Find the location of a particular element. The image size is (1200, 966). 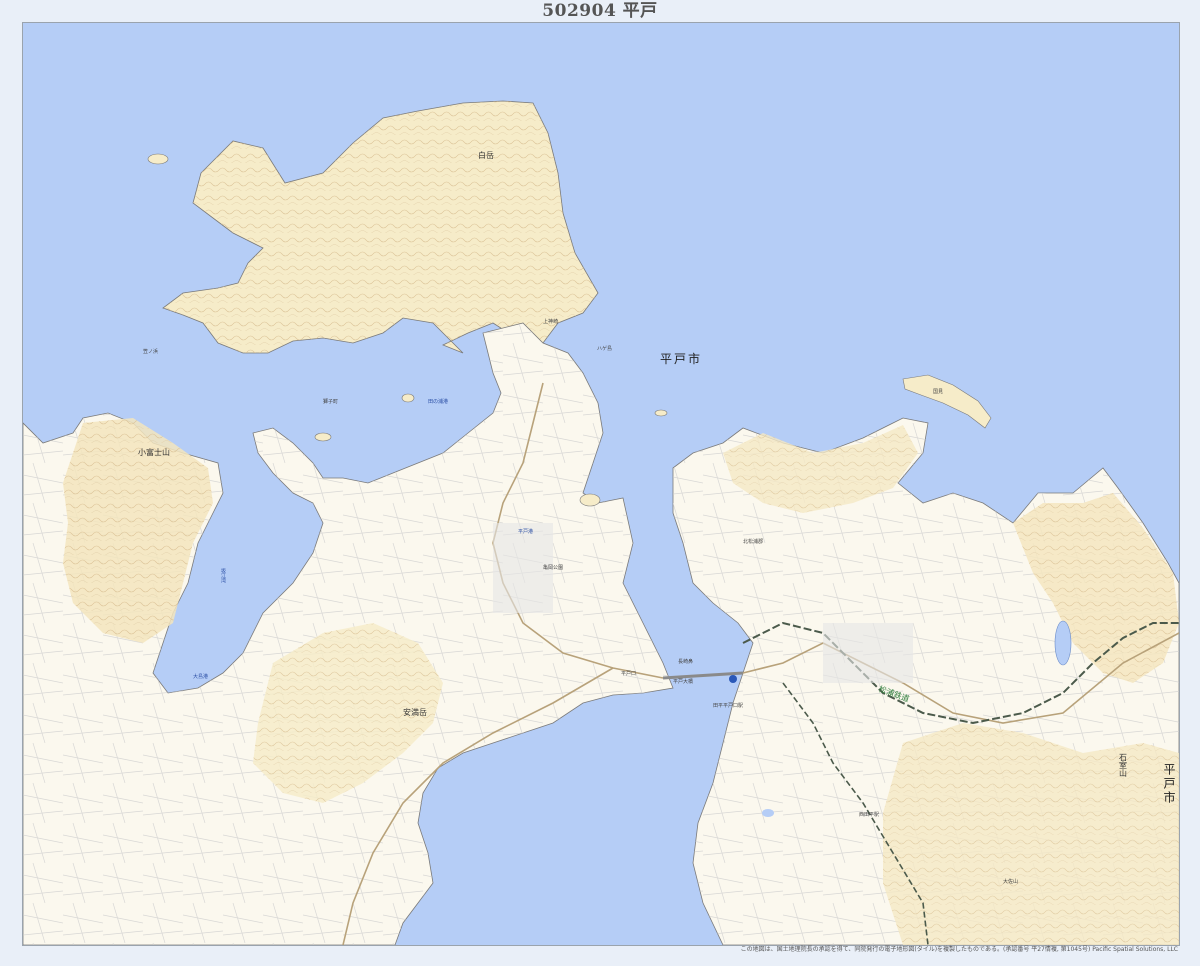

sheet-title: 502904 平戸 is located at coordinates (600, 11).